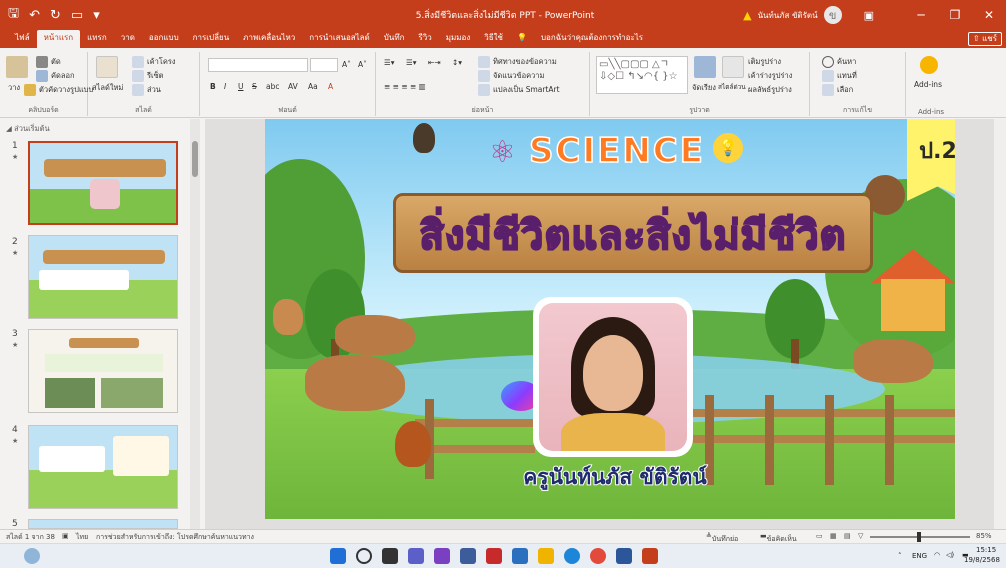 The image size is (1006, 568). Describe the element at coordinates (346, 64) in the screenshot. I see `grow-font-icon: A˄` at that location.